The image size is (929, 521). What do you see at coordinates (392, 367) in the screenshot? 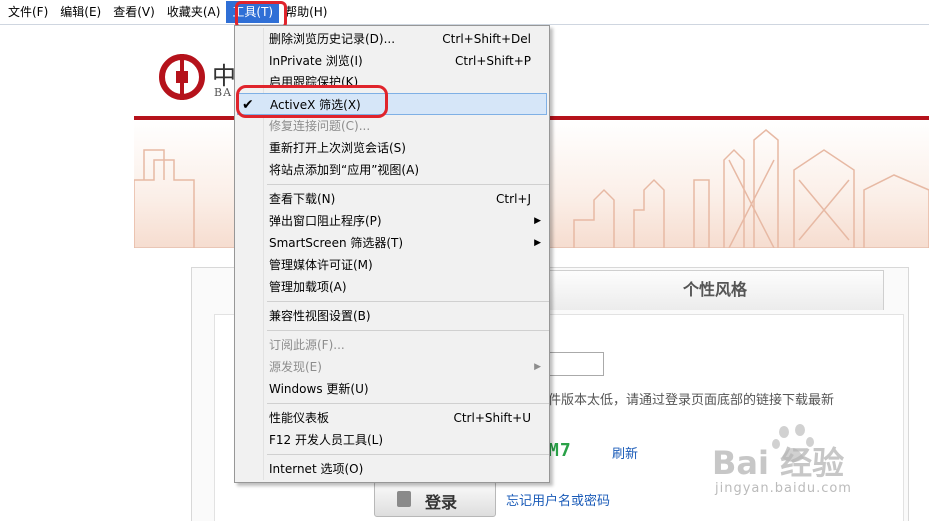
I see `menu-item-feed-discovery: 源发现(E) ▶` at bounding box center [392, 367].